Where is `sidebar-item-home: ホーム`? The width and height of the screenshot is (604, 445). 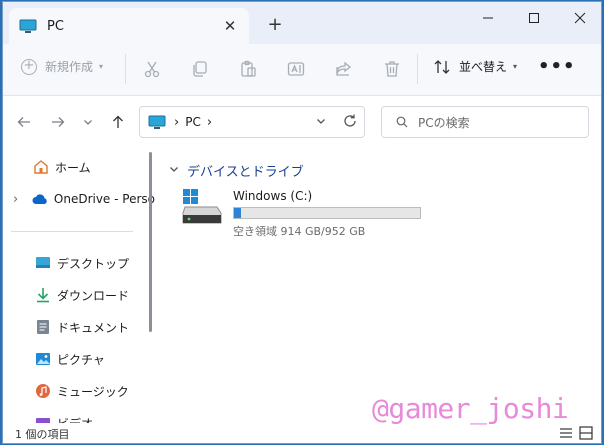
sidebar-item-home: ホーム is located at coordinates (94, 167).